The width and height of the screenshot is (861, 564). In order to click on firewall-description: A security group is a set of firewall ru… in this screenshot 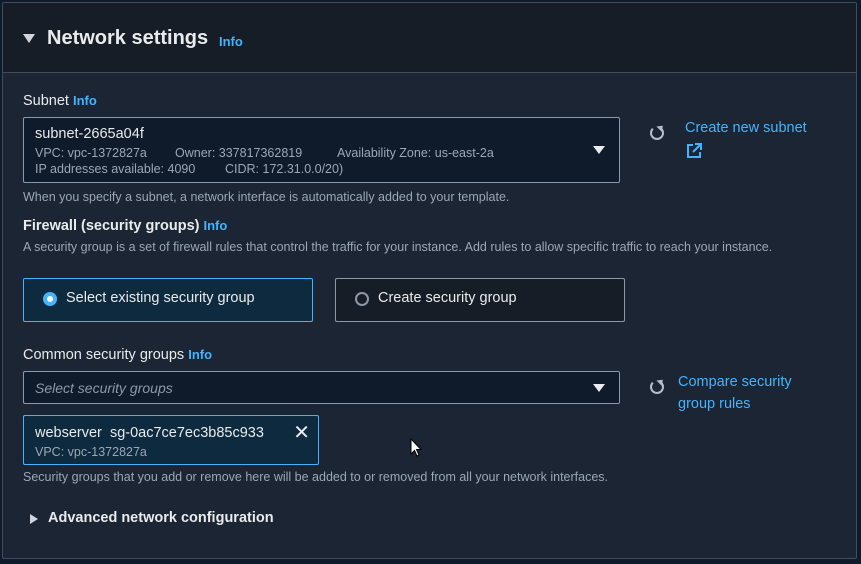, I will do `click(398, 247)`.